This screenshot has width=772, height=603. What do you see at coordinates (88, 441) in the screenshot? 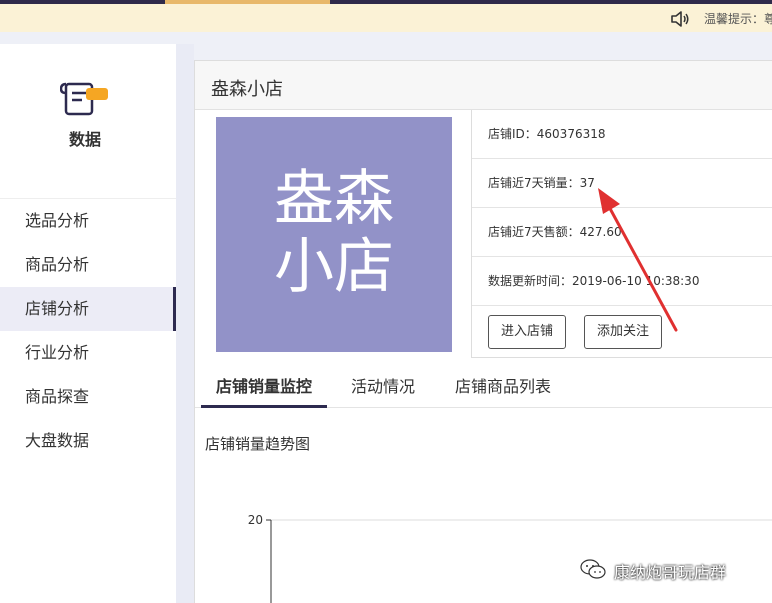
I see `sidebar-item-market-data: 大盘数据` at bounding box center [88, 441].